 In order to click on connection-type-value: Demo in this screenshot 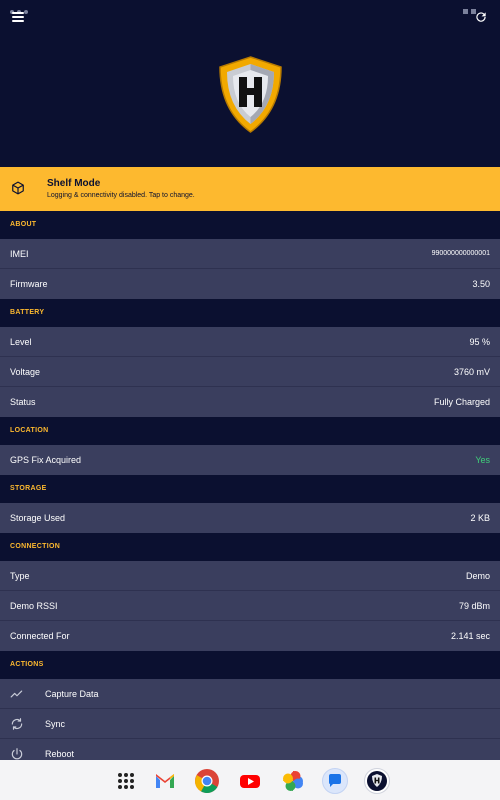, I will do `click(477, 576)`.